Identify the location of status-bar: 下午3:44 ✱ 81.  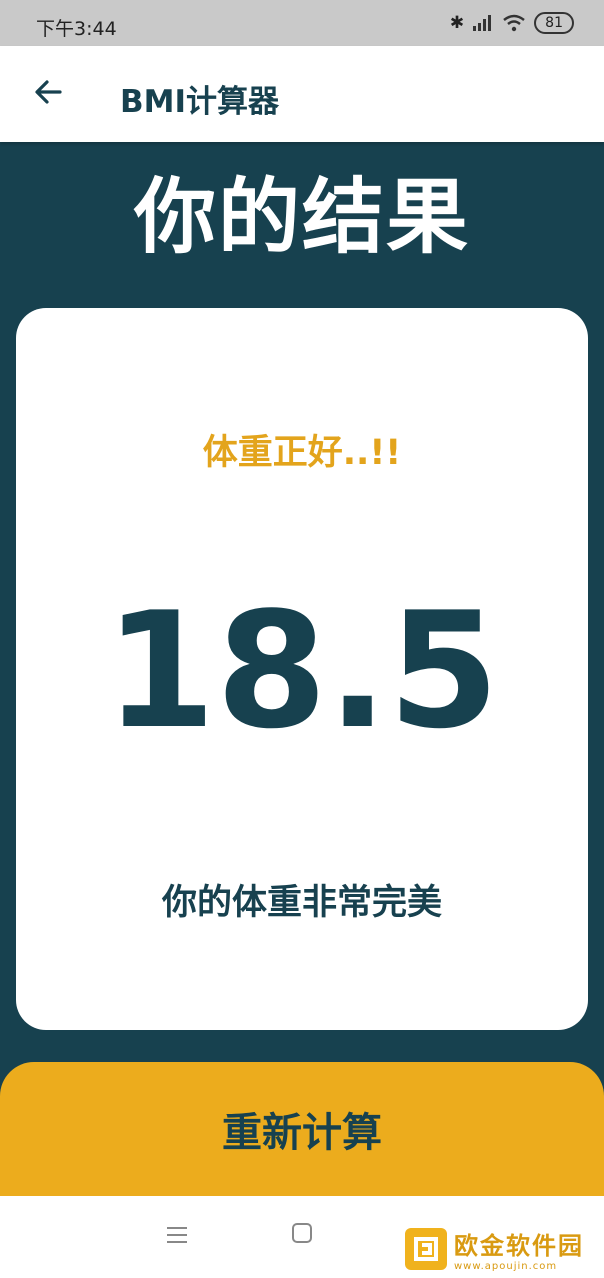
(302, 23).